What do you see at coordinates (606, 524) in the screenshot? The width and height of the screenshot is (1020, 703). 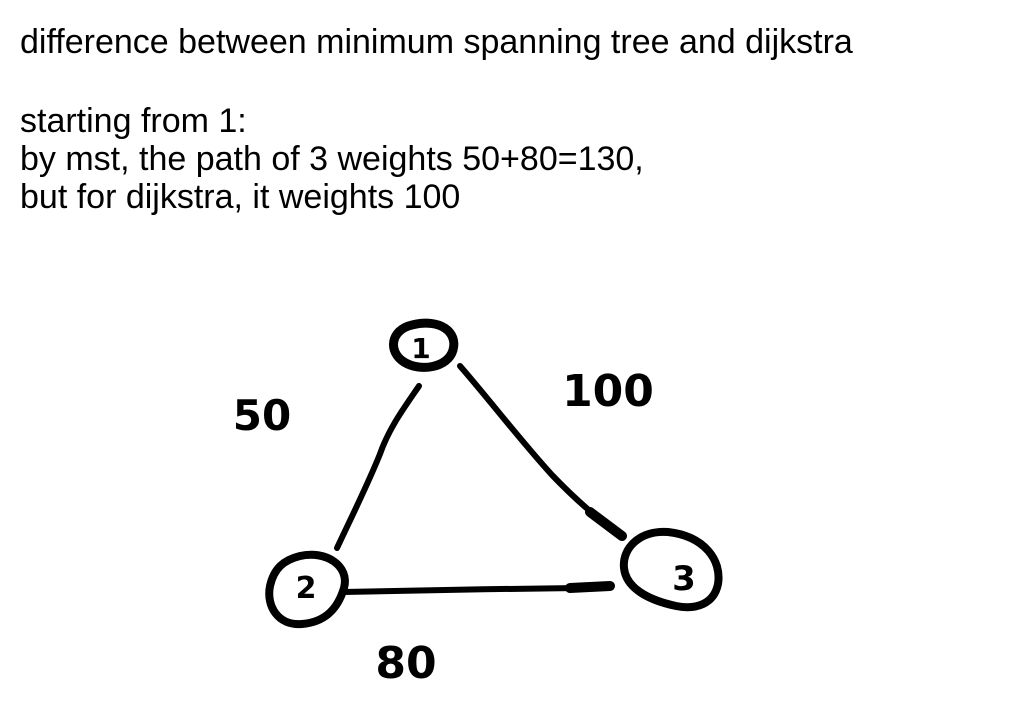 I see `edge-1-3-end` at bounding box center [606, 524].